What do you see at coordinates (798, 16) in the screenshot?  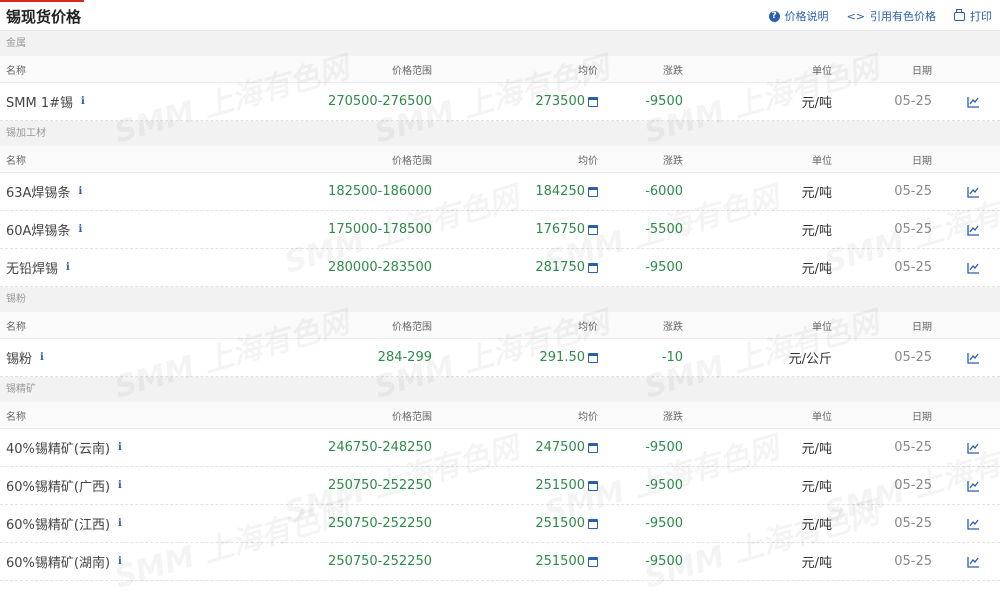 I see `price-explanation-link: ? 价格说明` at bounding box center [798, 16].